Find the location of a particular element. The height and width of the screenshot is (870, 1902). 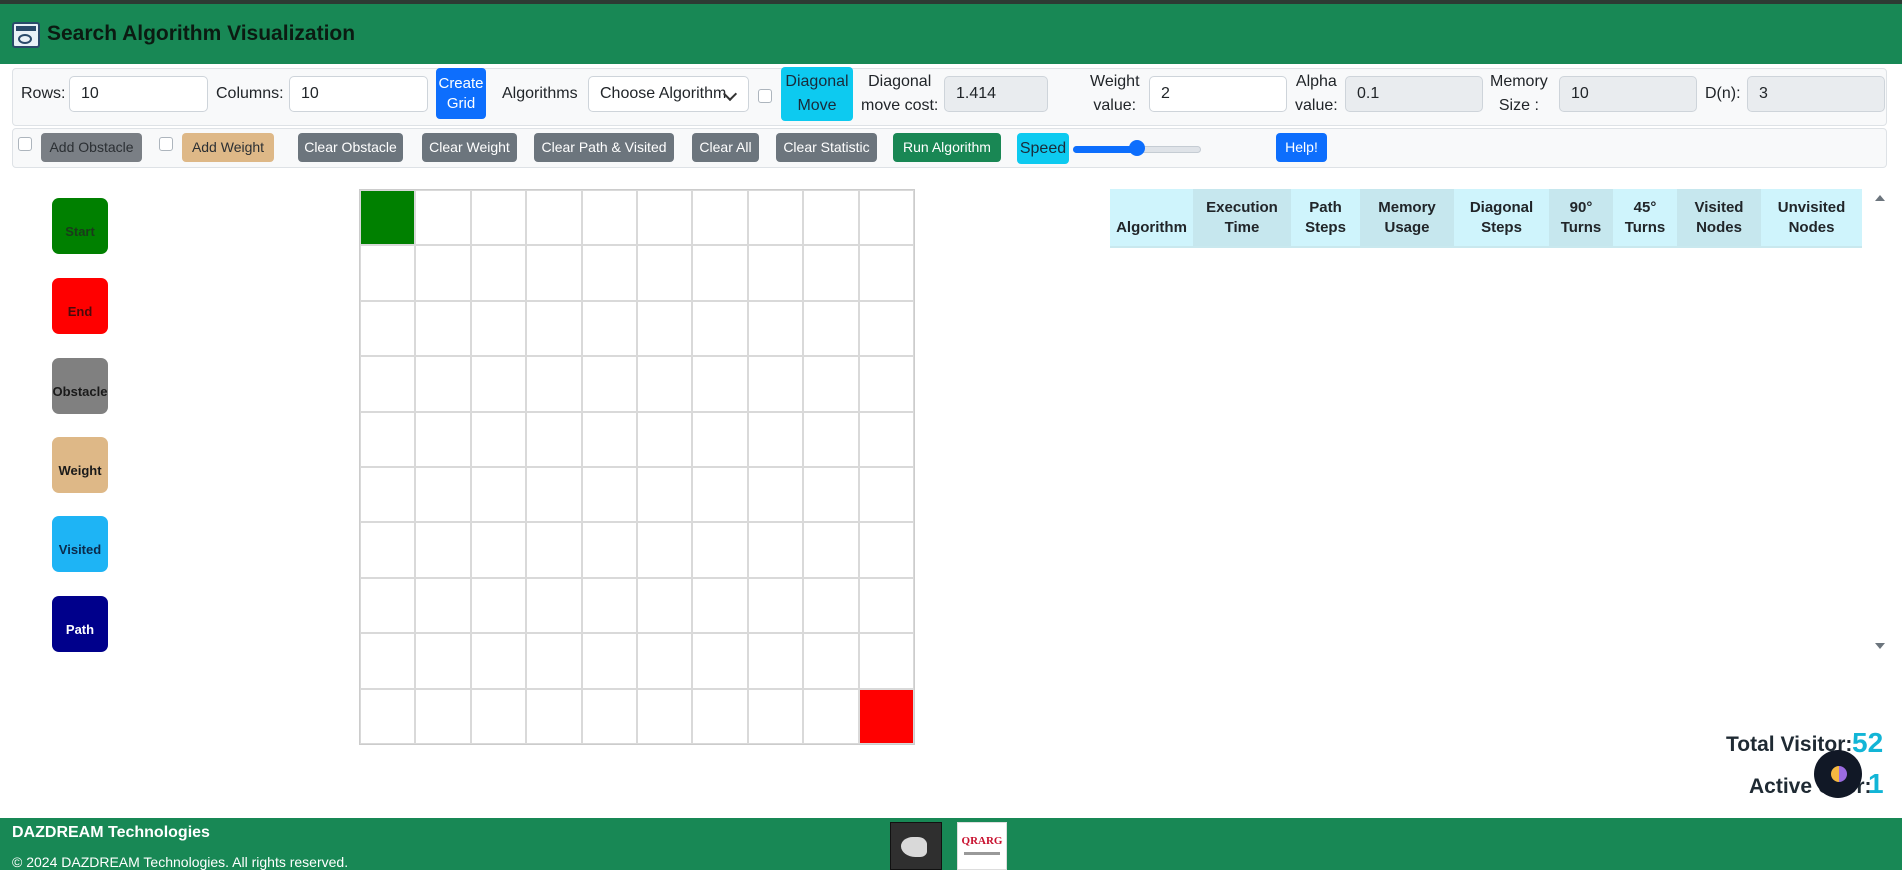

clear-all-button: Clear All is located at coordinates (725, 147).